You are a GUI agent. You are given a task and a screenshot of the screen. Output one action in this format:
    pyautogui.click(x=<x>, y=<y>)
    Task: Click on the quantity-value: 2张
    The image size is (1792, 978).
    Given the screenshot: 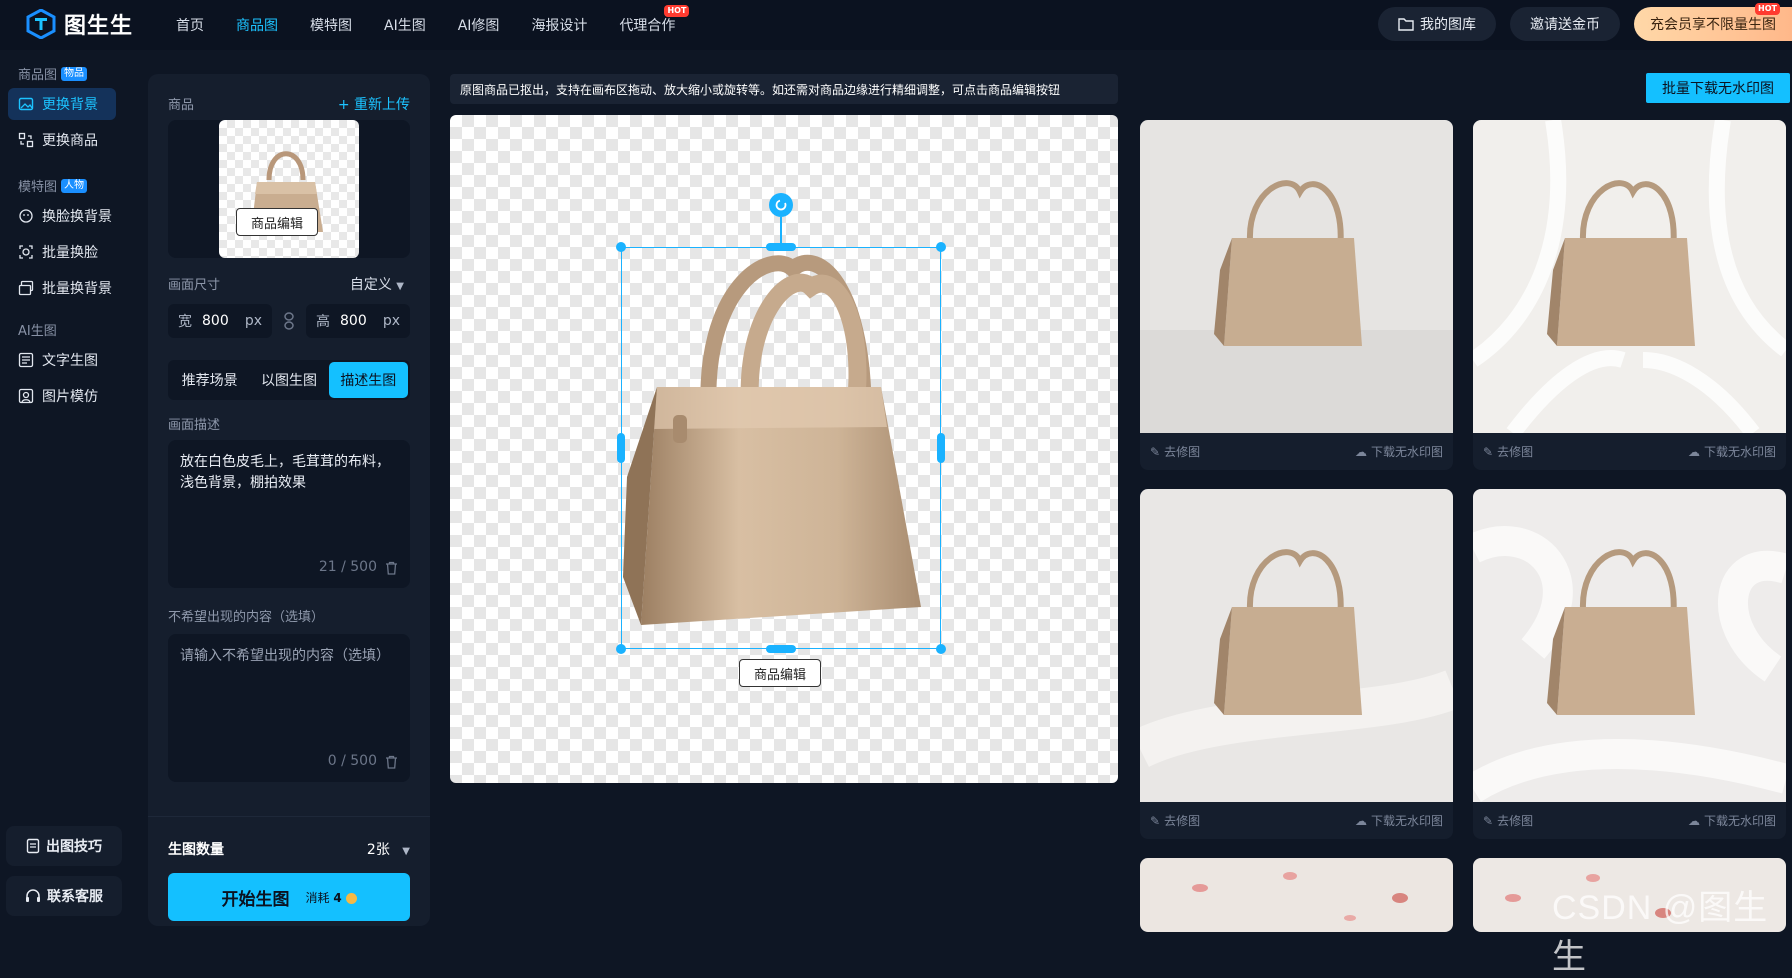 What is the action you would take?
    pyautogui.click(x=378, y=850)
    